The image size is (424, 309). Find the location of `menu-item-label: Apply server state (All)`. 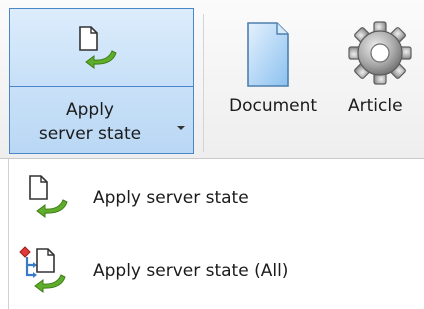

menu-item-label: Apply server state (All) is located at coordinates (191, 271).